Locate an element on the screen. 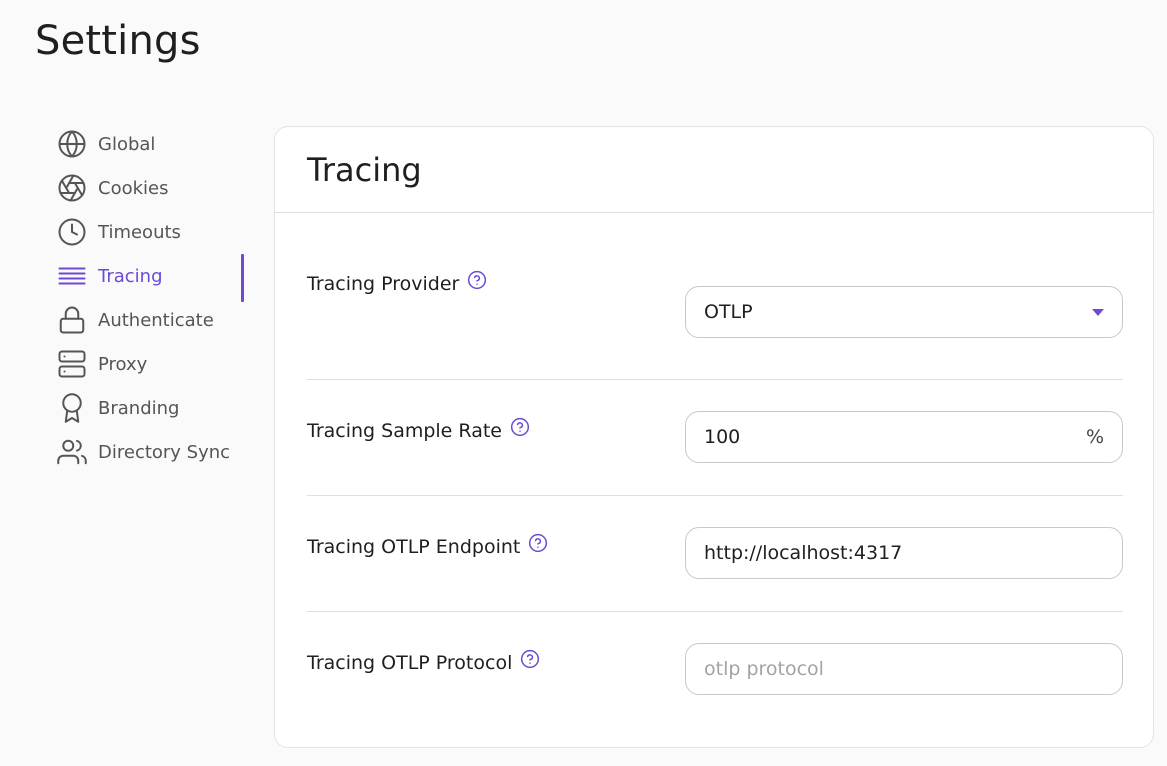  card-title: Tracing is located at coordinates (364, 169).